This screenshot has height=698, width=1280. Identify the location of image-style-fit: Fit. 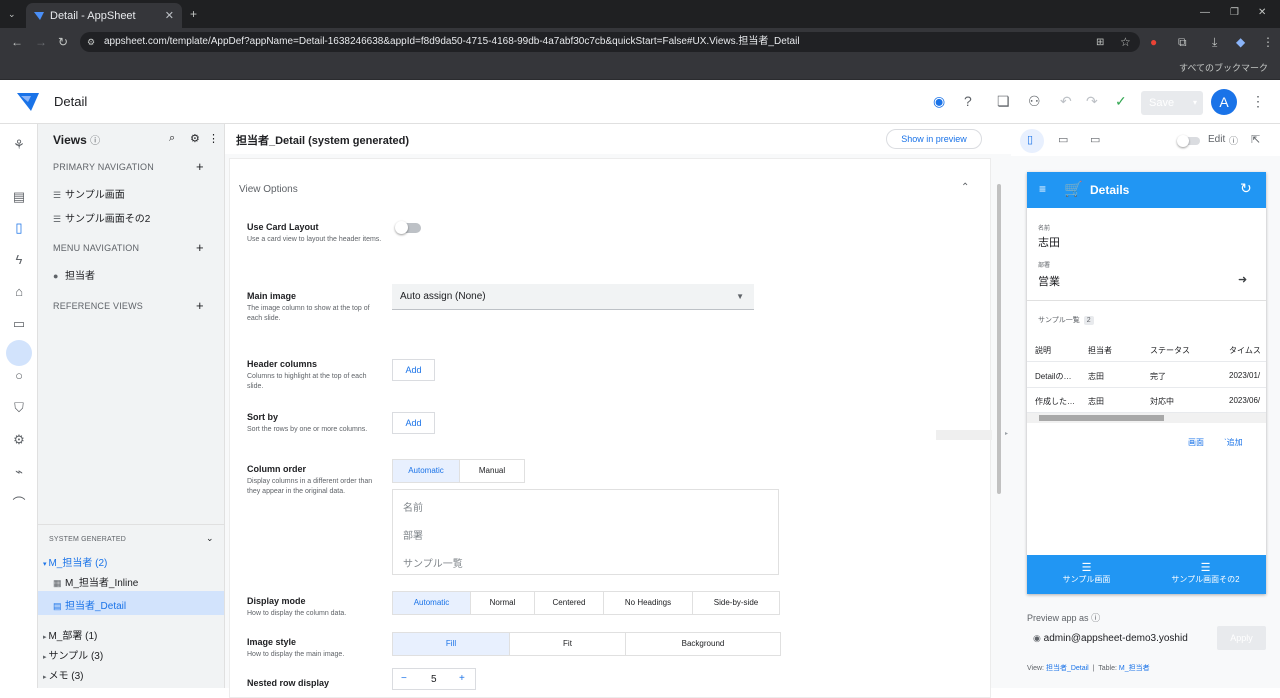
(568, 644).